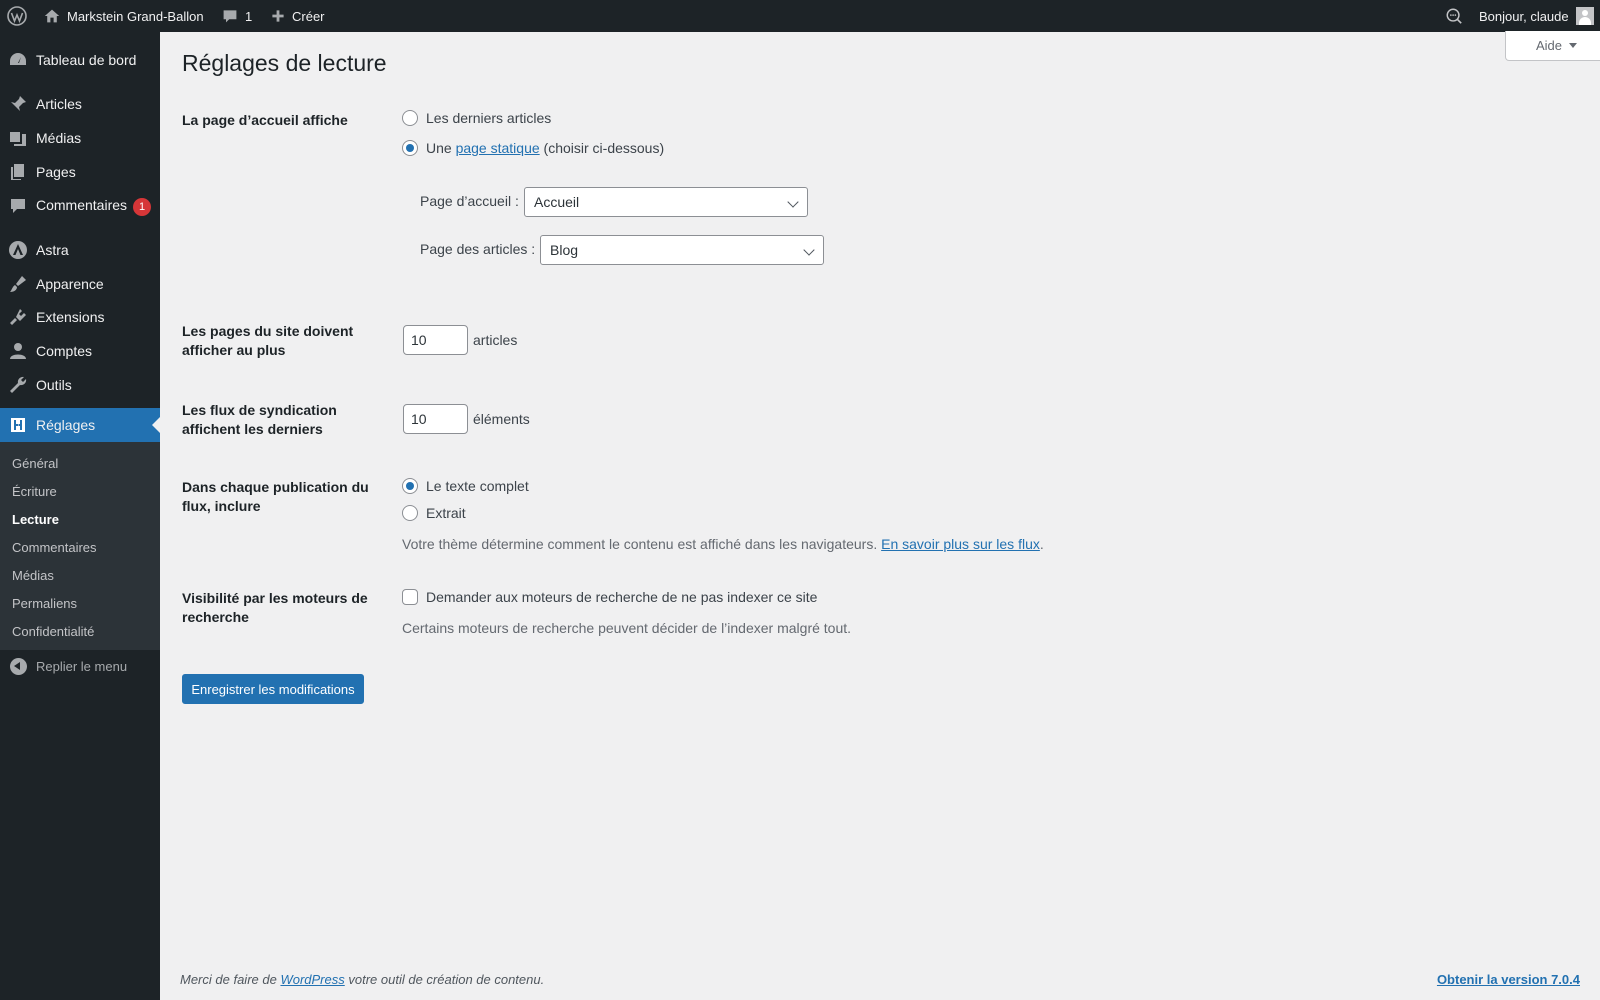 The height and width of the screenshot is (1000, 1600). Describe the element at coordinates (960, 544) in the screenshot. I see `feeds-learn-more-link: En savoir plus sur les flux` at that location.